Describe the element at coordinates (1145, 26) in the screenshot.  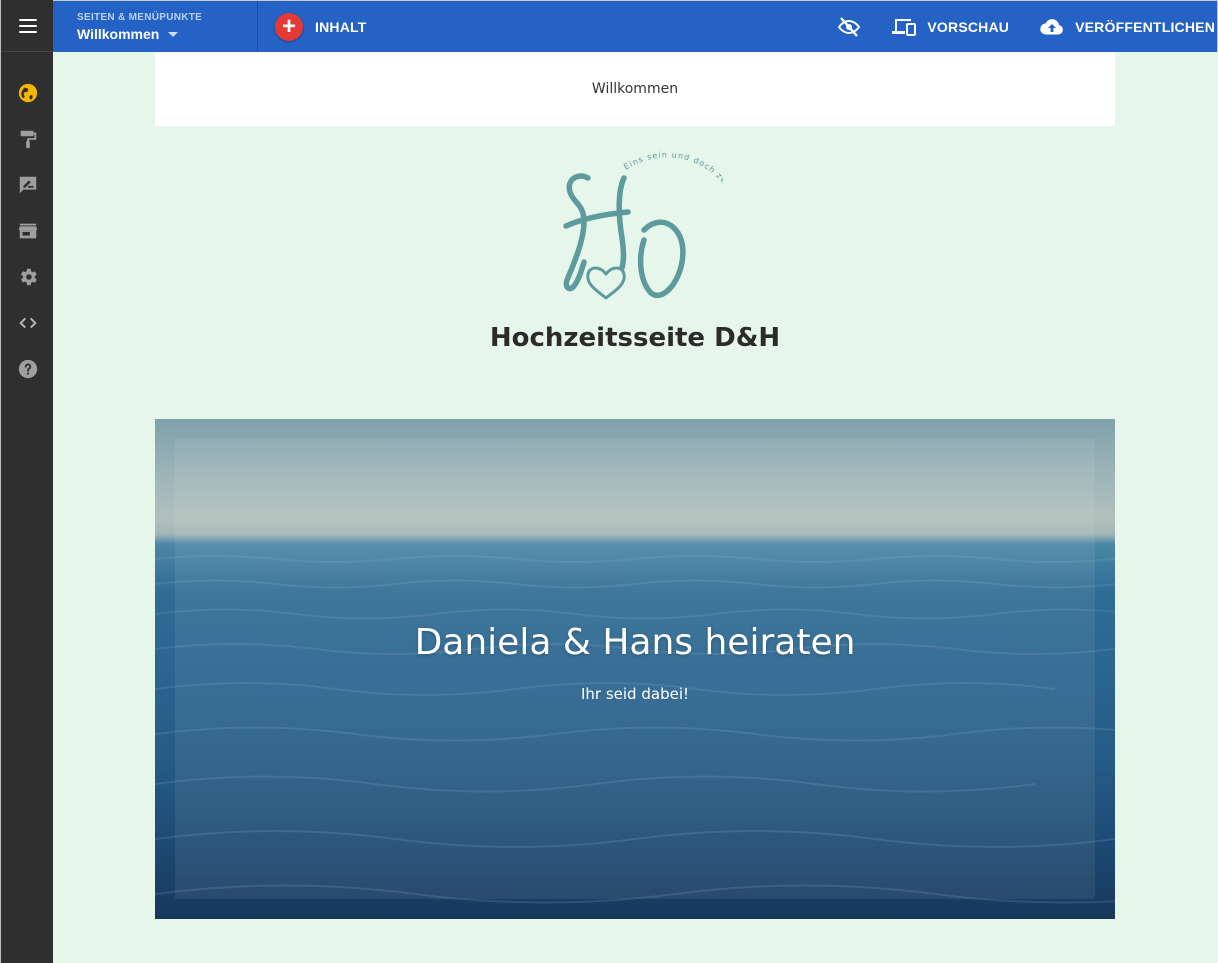
I see `publish-label: VERÖFFENTLICHEN` at that location.